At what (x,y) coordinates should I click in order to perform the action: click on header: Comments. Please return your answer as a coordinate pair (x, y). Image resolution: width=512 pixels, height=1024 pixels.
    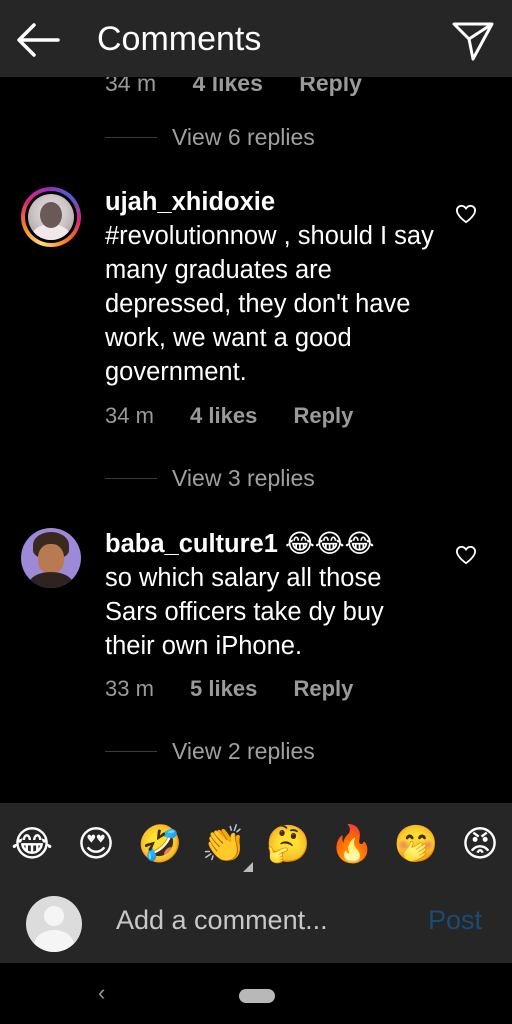
    Looking at the image, I should click on (256, 38).